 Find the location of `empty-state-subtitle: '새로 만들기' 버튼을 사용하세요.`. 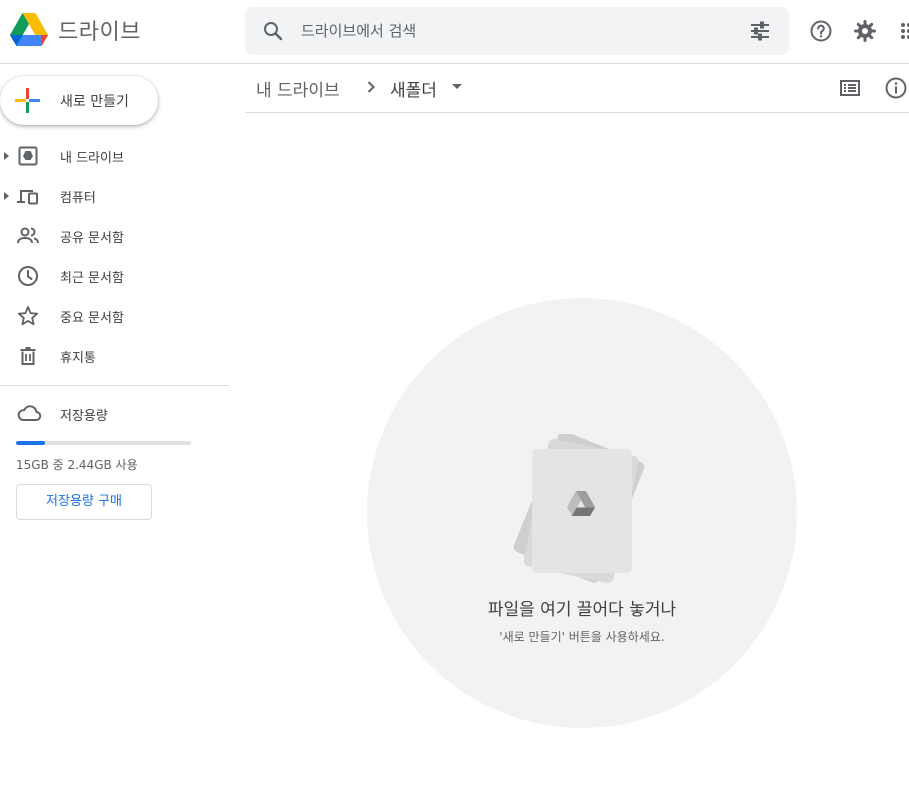

empty-state-subtitle: '새로 만들기' 버튼을 사용하세요. is located at coordinates (582, 637).